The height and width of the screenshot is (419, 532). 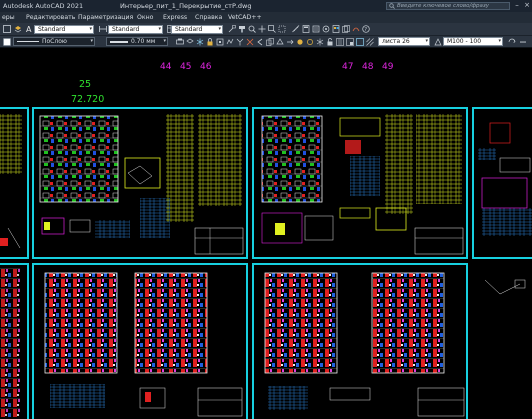 What do you see at coordinates (512, 42) in the screenshot?
I see `sync-scale-icon` at bounding box center [512, 42].